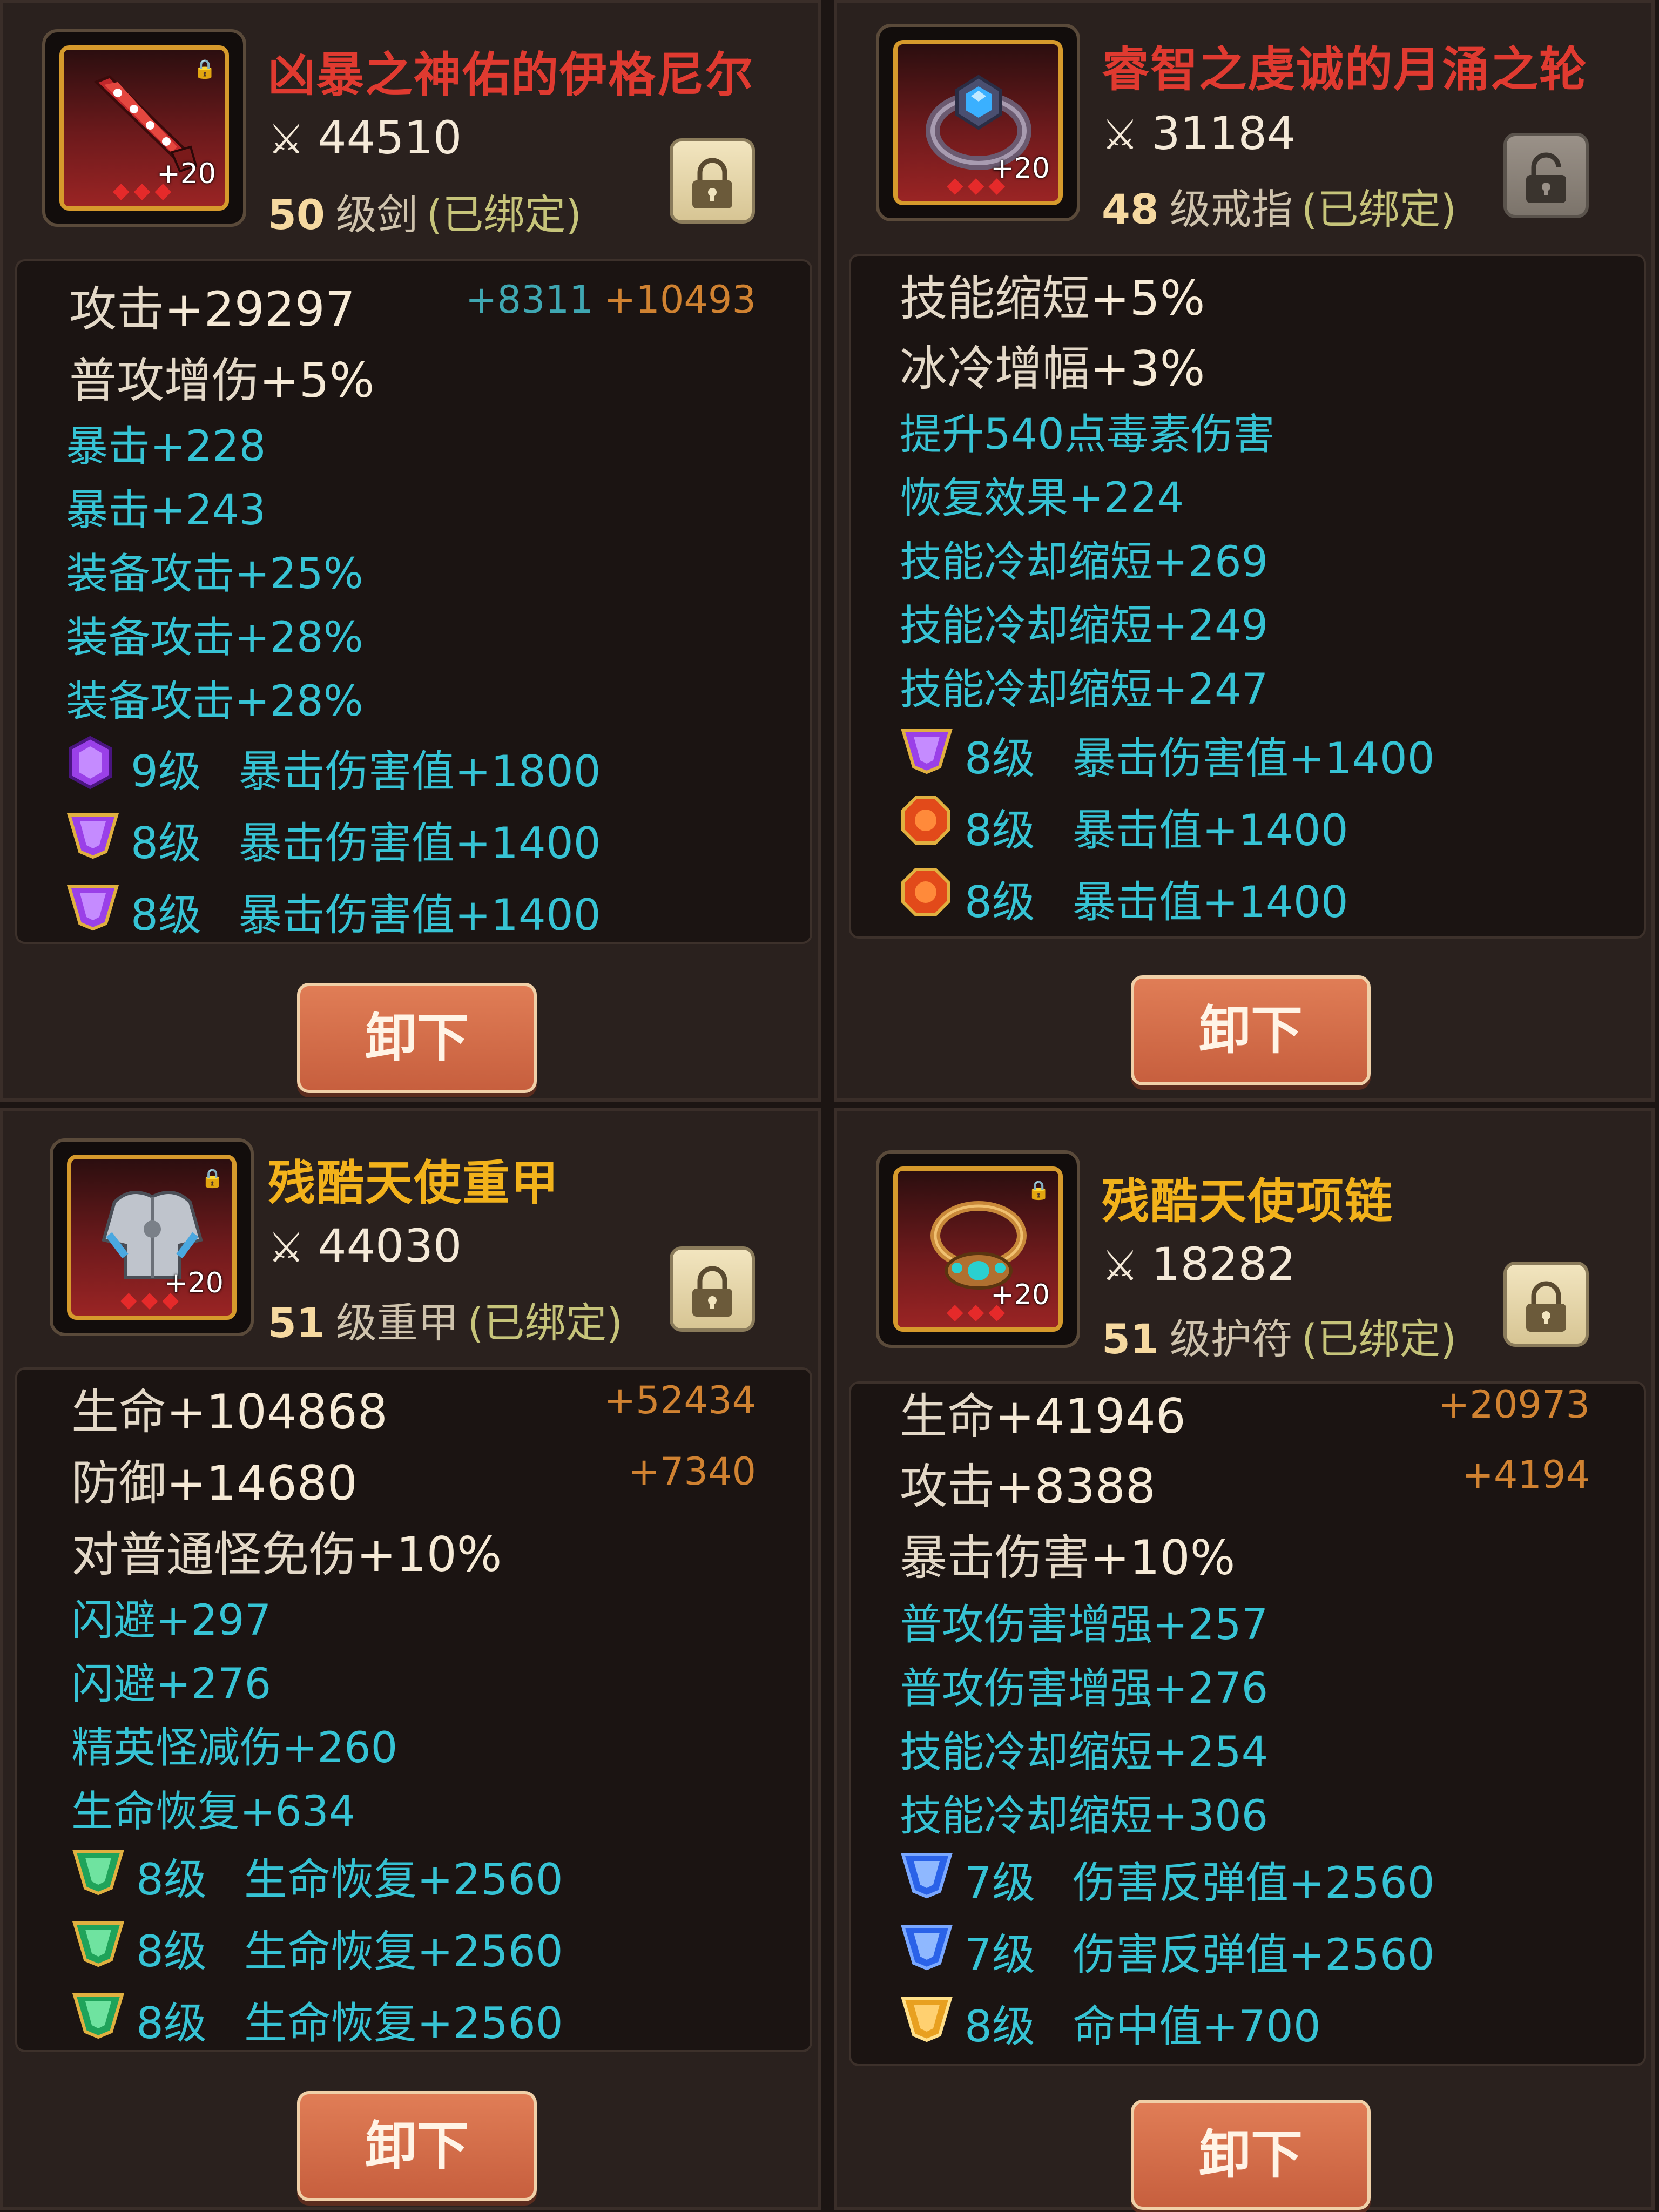  Describe the element at coordinates (926, 2019) in the screenshot. I see `yellow-gem-icon` at that location.